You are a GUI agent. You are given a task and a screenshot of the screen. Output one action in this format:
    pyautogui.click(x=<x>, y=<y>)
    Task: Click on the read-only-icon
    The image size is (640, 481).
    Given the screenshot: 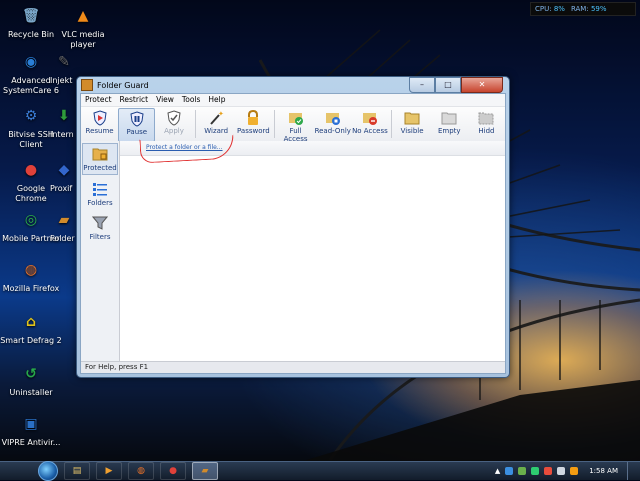 What is the action you would take?
    pyautogui.click(x=333, y=118)
    